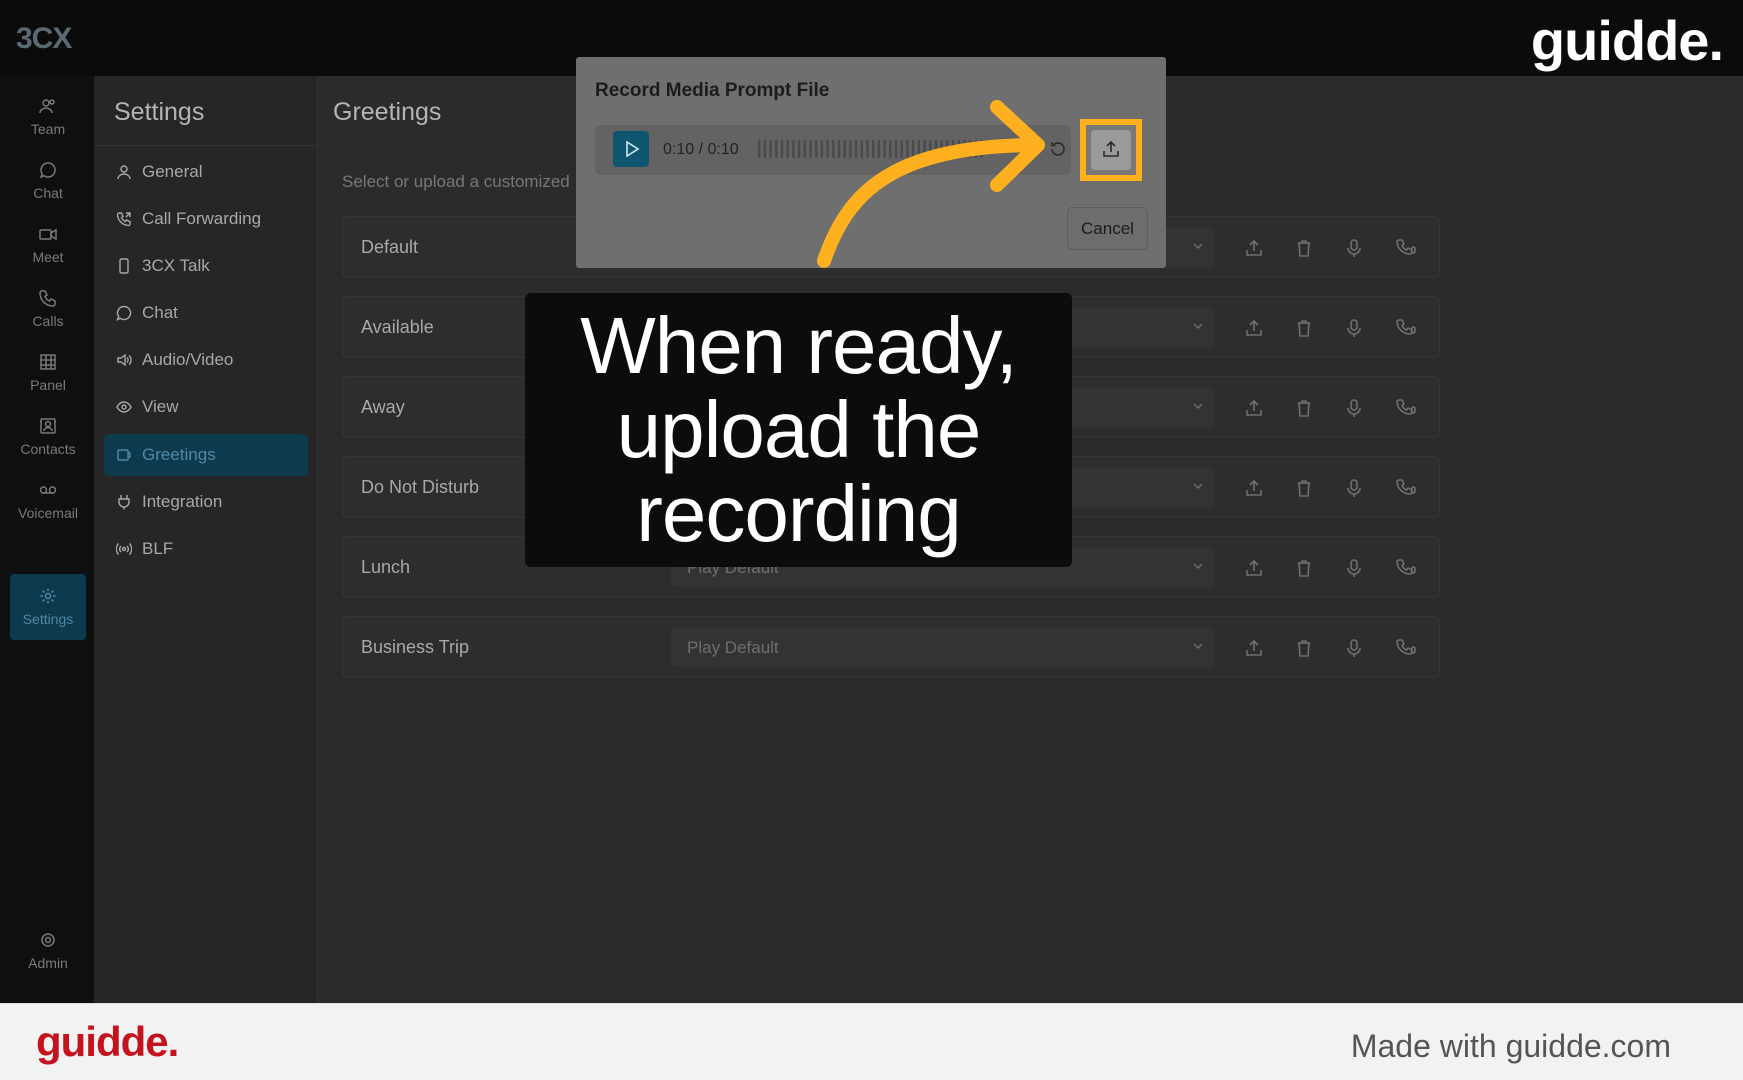  I want to click on sidebar-item-audio-video: Audio/Video, so click(206, 360).